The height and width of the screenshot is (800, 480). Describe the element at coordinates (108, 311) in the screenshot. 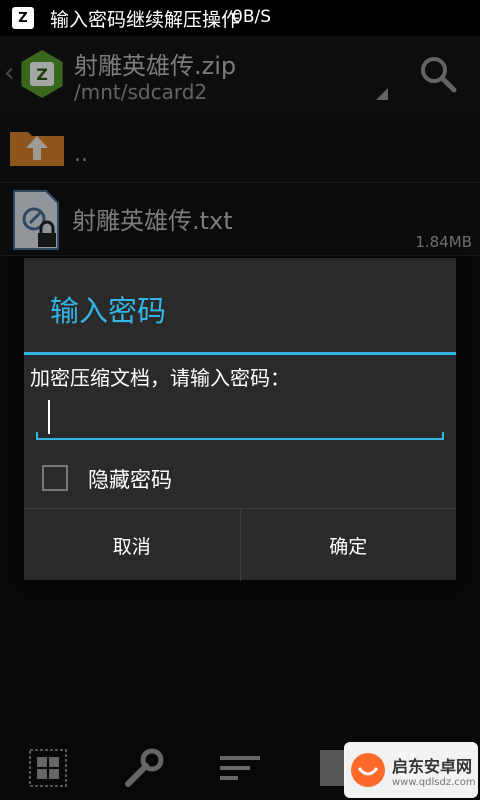

I see `dialog-title: 输入密码` at that location.